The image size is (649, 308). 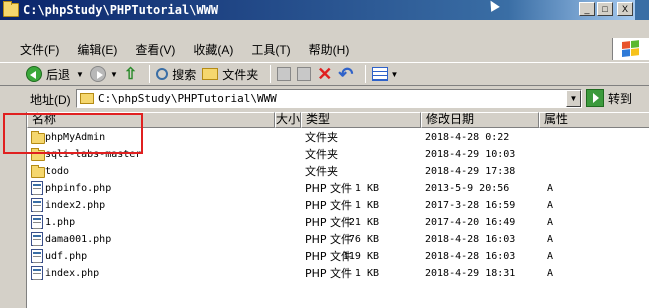 What do you see at coordinates (121, 10) in the screenshot?
I see `window-title: C:\phpStudy\PHPTutorial\WWW` at bounding box center [121, 10].